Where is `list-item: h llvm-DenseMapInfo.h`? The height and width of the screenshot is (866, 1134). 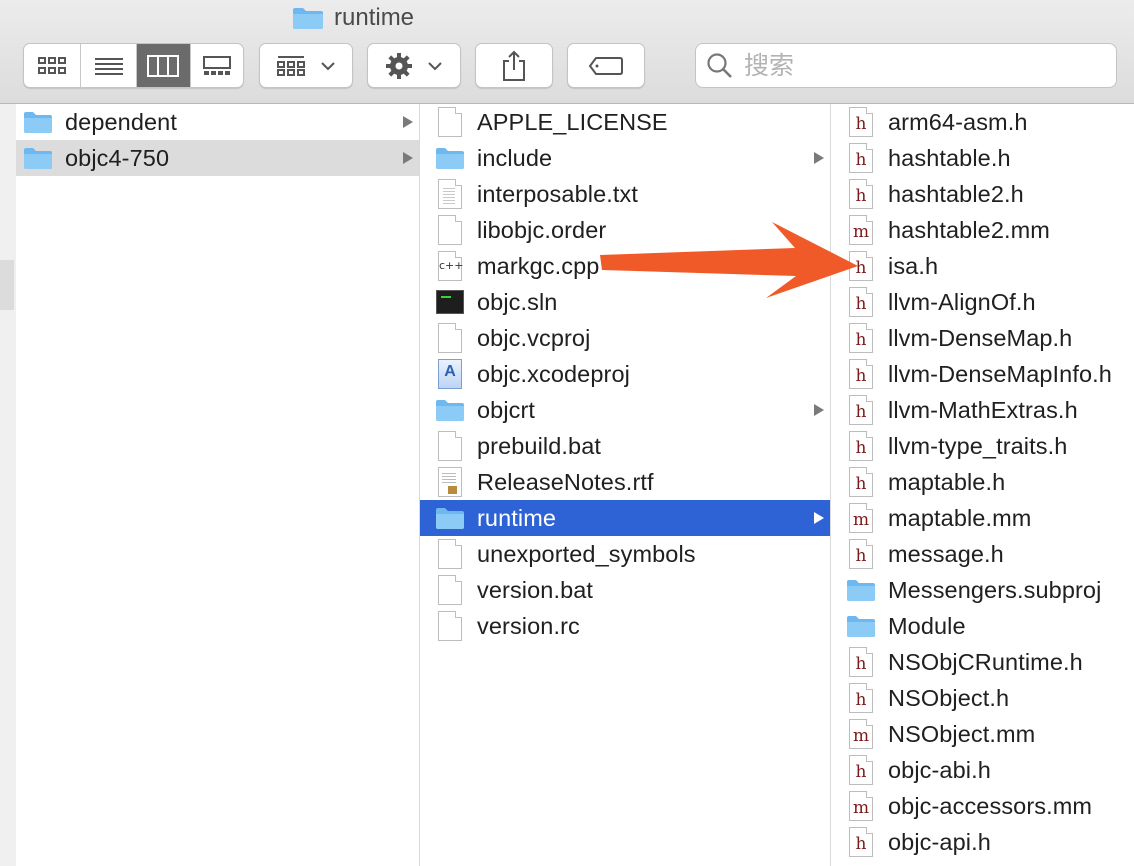 list-item: h llvm-DenseMapInfo.h is located at coordinates (982, 374).